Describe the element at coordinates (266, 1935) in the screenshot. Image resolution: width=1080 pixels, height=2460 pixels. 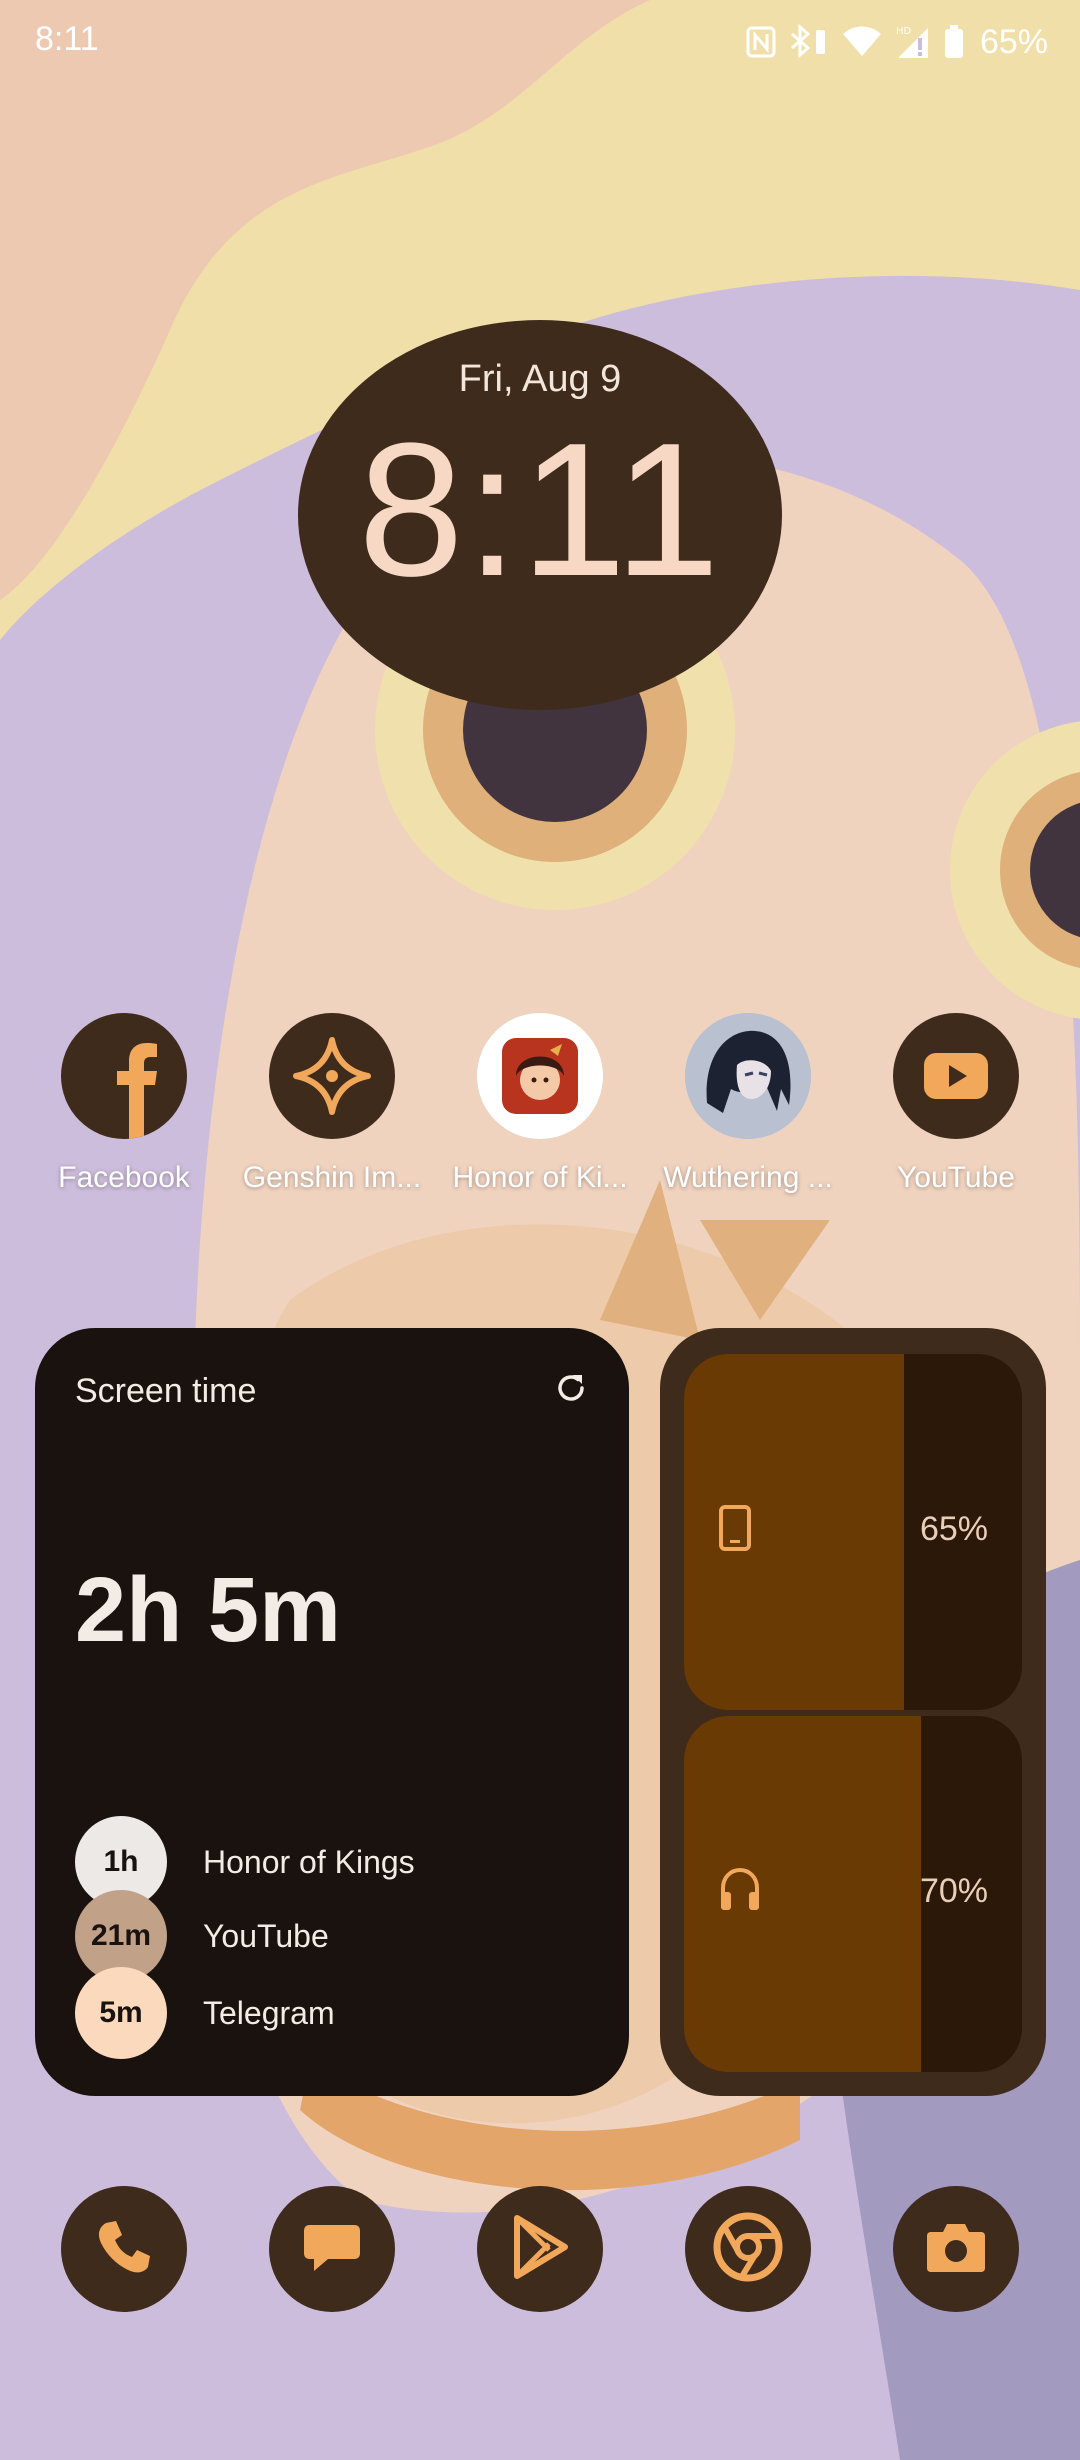
I see `app-name: YouTube` at that location.